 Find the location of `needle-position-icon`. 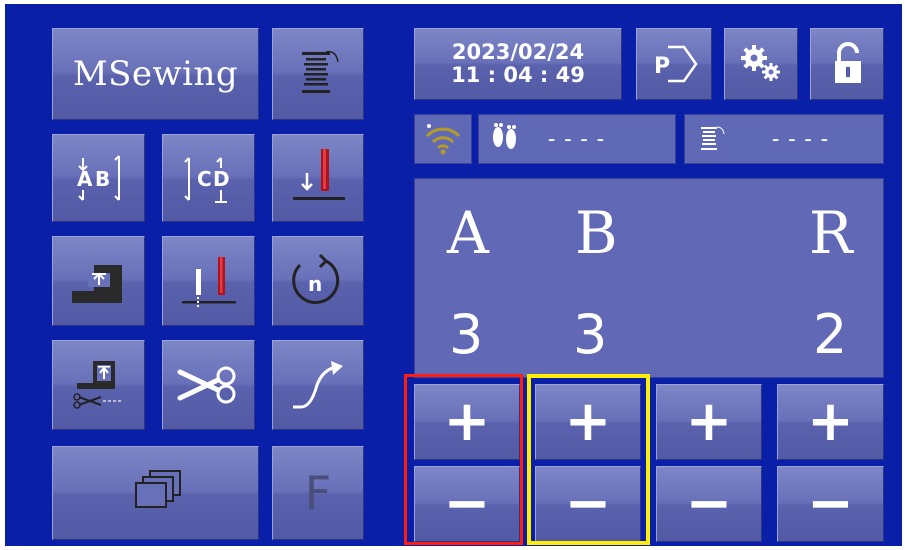

needle-position-icon is located at coordinates (208, 282).